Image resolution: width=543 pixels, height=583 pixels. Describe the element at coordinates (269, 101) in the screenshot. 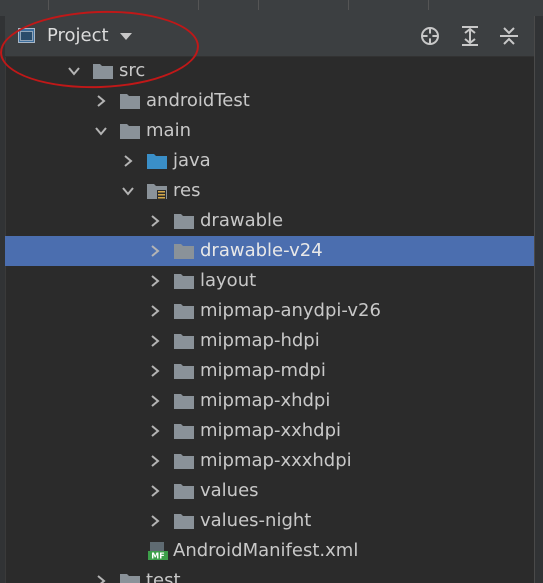

I see `tree-row: androidTest` at that location.